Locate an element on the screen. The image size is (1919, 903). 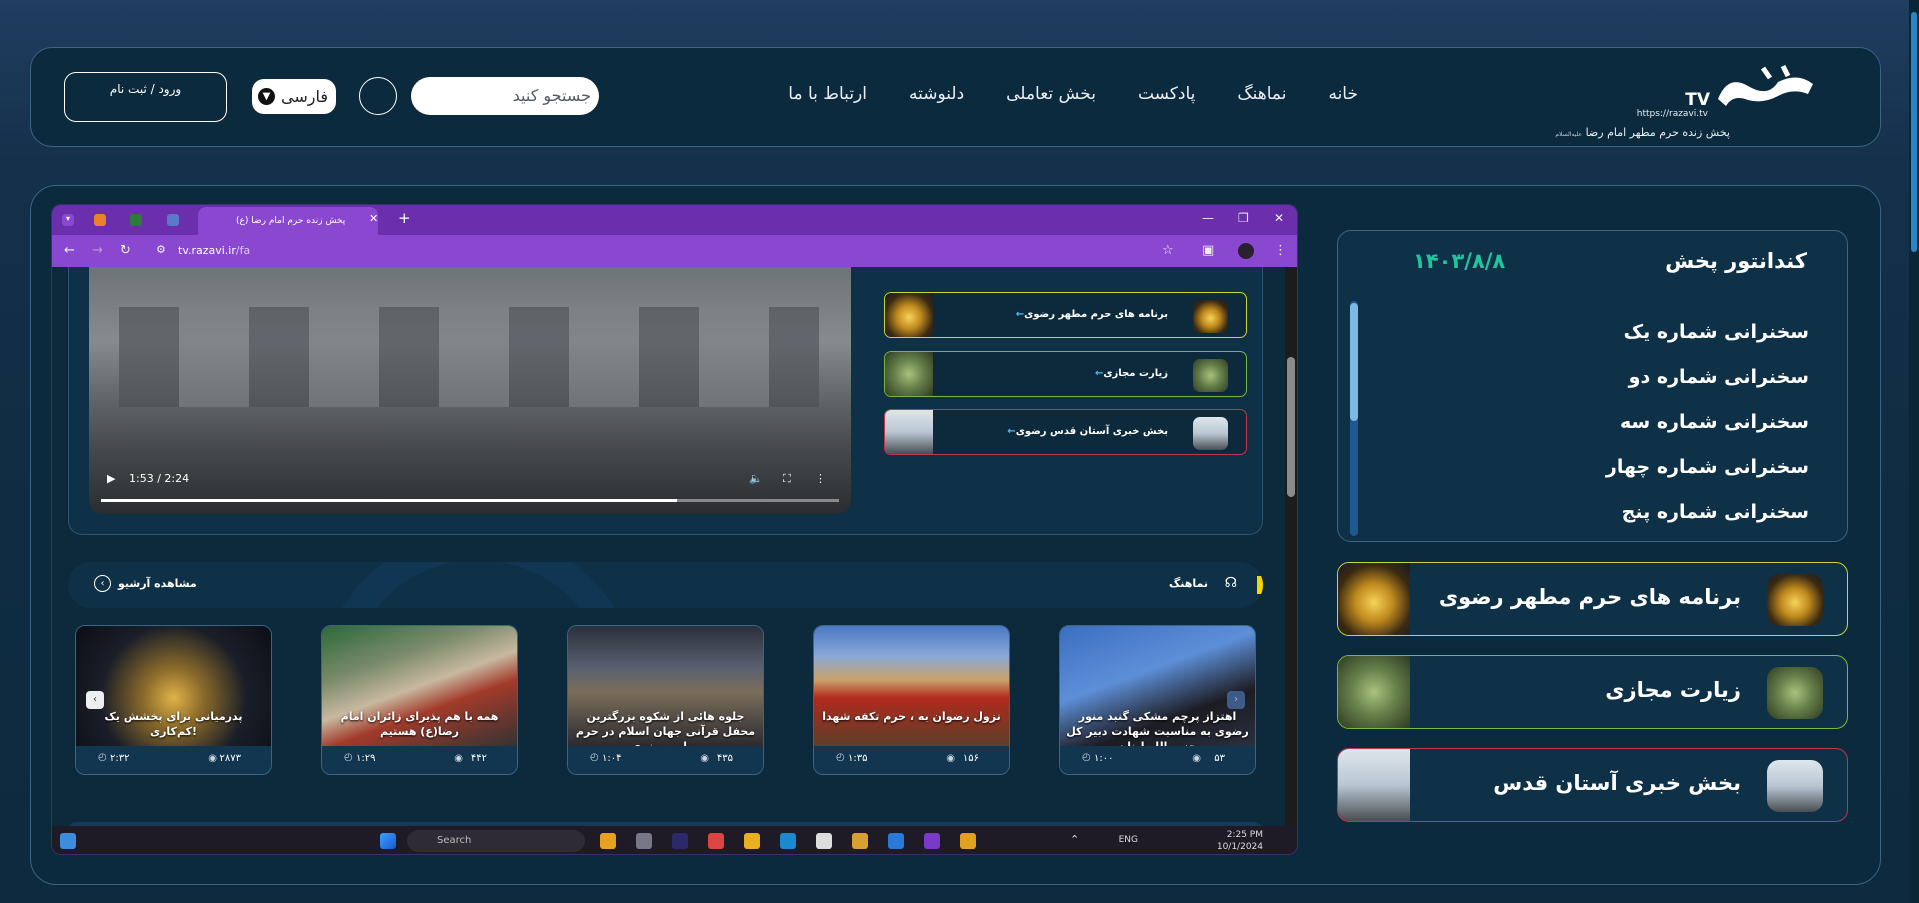
schedule-item: سخنرانی شماره سه is located at coordinates (1707, 433).